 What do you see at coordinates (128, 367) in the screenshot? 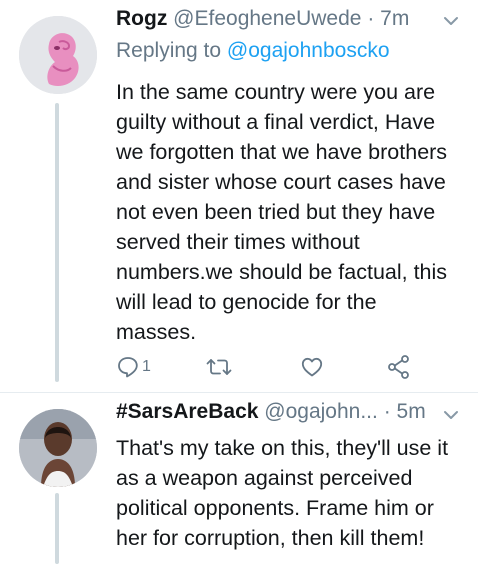
I see `reply-icon` at bounding box center [128, 367].